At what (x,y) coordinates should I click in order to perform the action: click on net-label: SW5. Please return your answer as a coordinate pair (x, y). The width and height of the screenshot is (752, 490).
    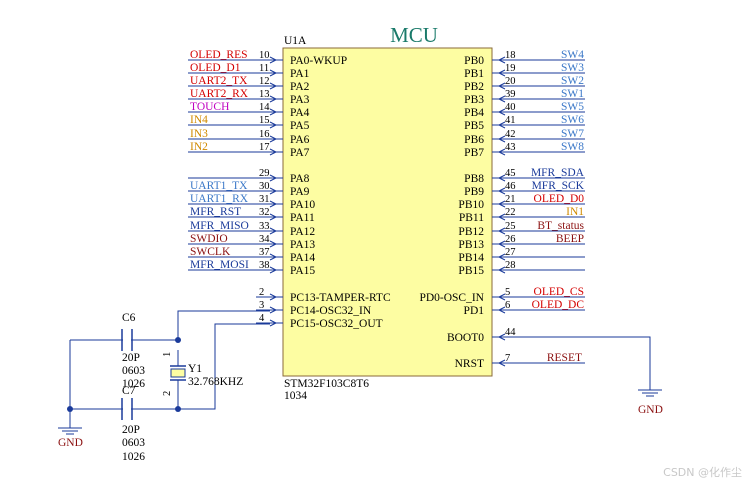
    Looking at the image, I should click on (572, 107).